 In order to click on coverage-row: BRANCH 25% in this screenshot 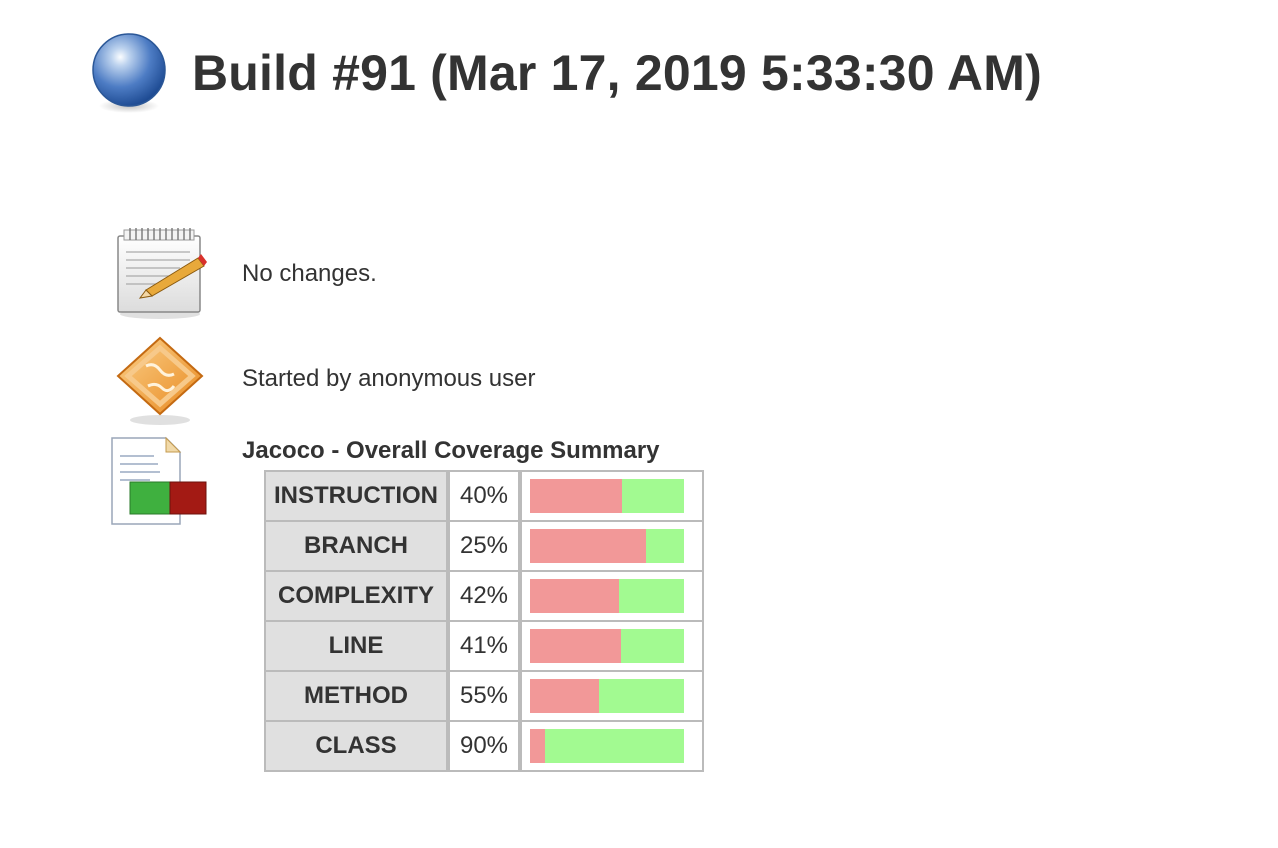, I will do `click(484, 547)`.